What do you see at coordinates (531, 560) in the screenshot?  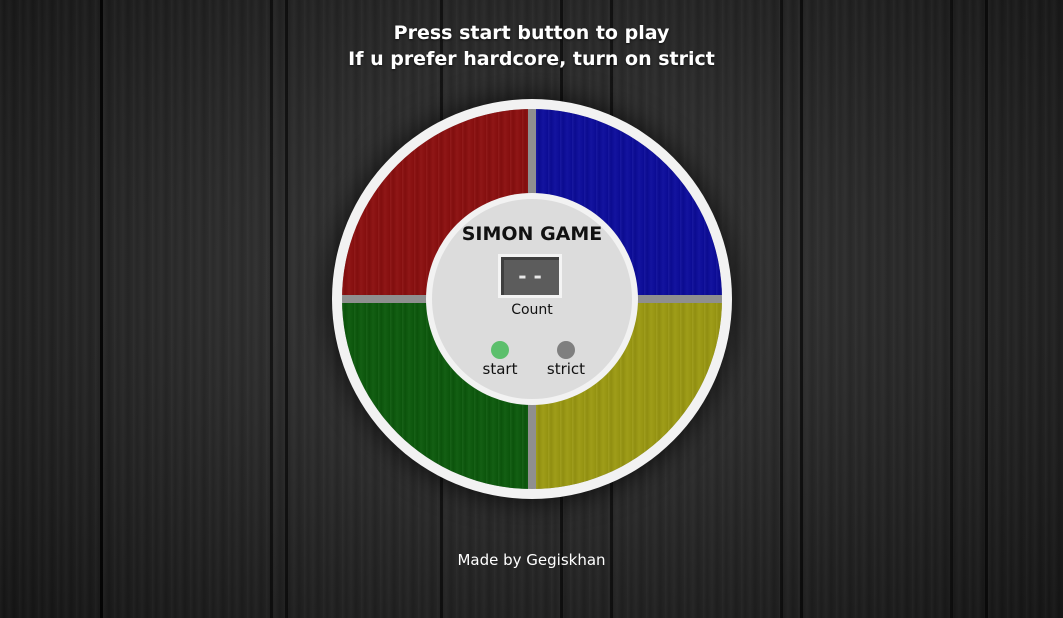 I see `footer-credit: Made by Gegiskhan` at bounding box center [531, 560].